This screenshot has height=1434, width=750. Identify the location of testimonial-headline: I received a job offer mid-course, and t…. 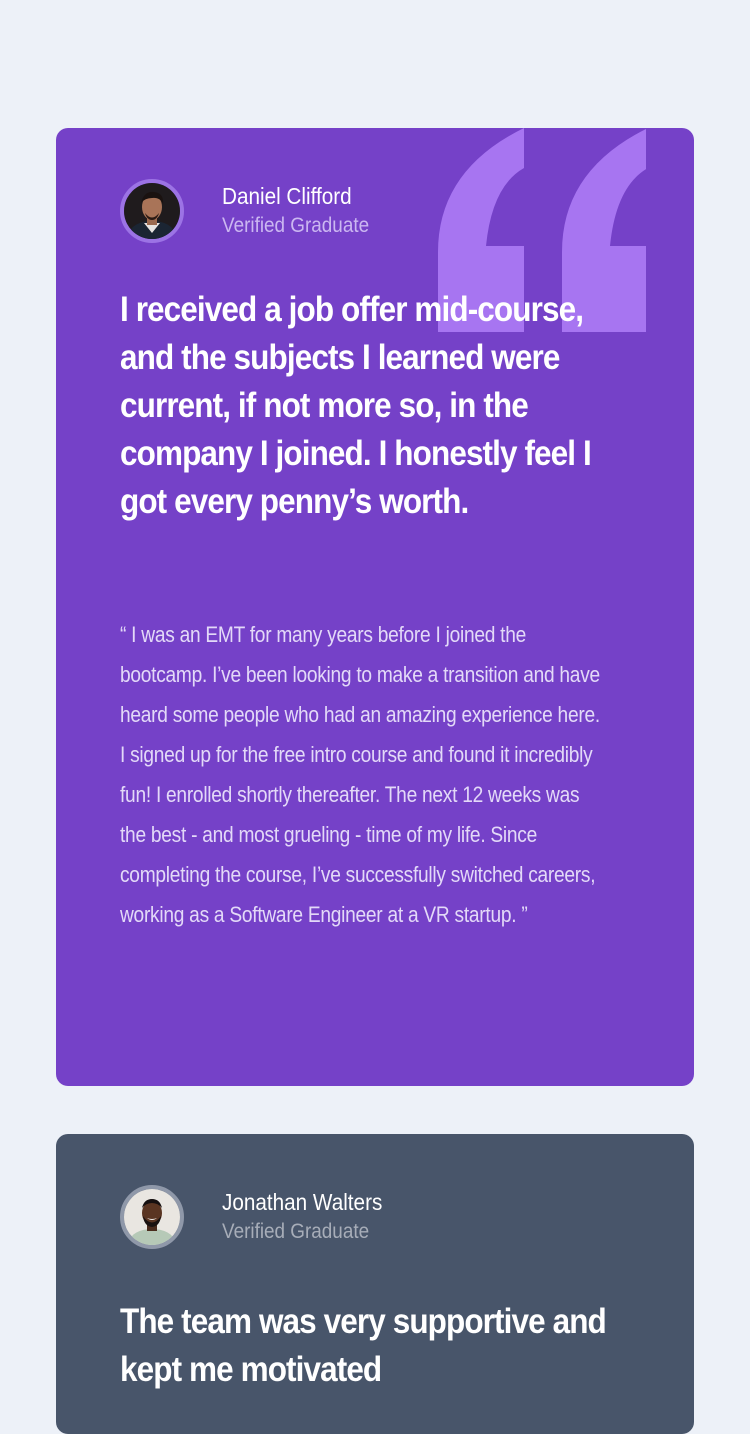
(356, 405).